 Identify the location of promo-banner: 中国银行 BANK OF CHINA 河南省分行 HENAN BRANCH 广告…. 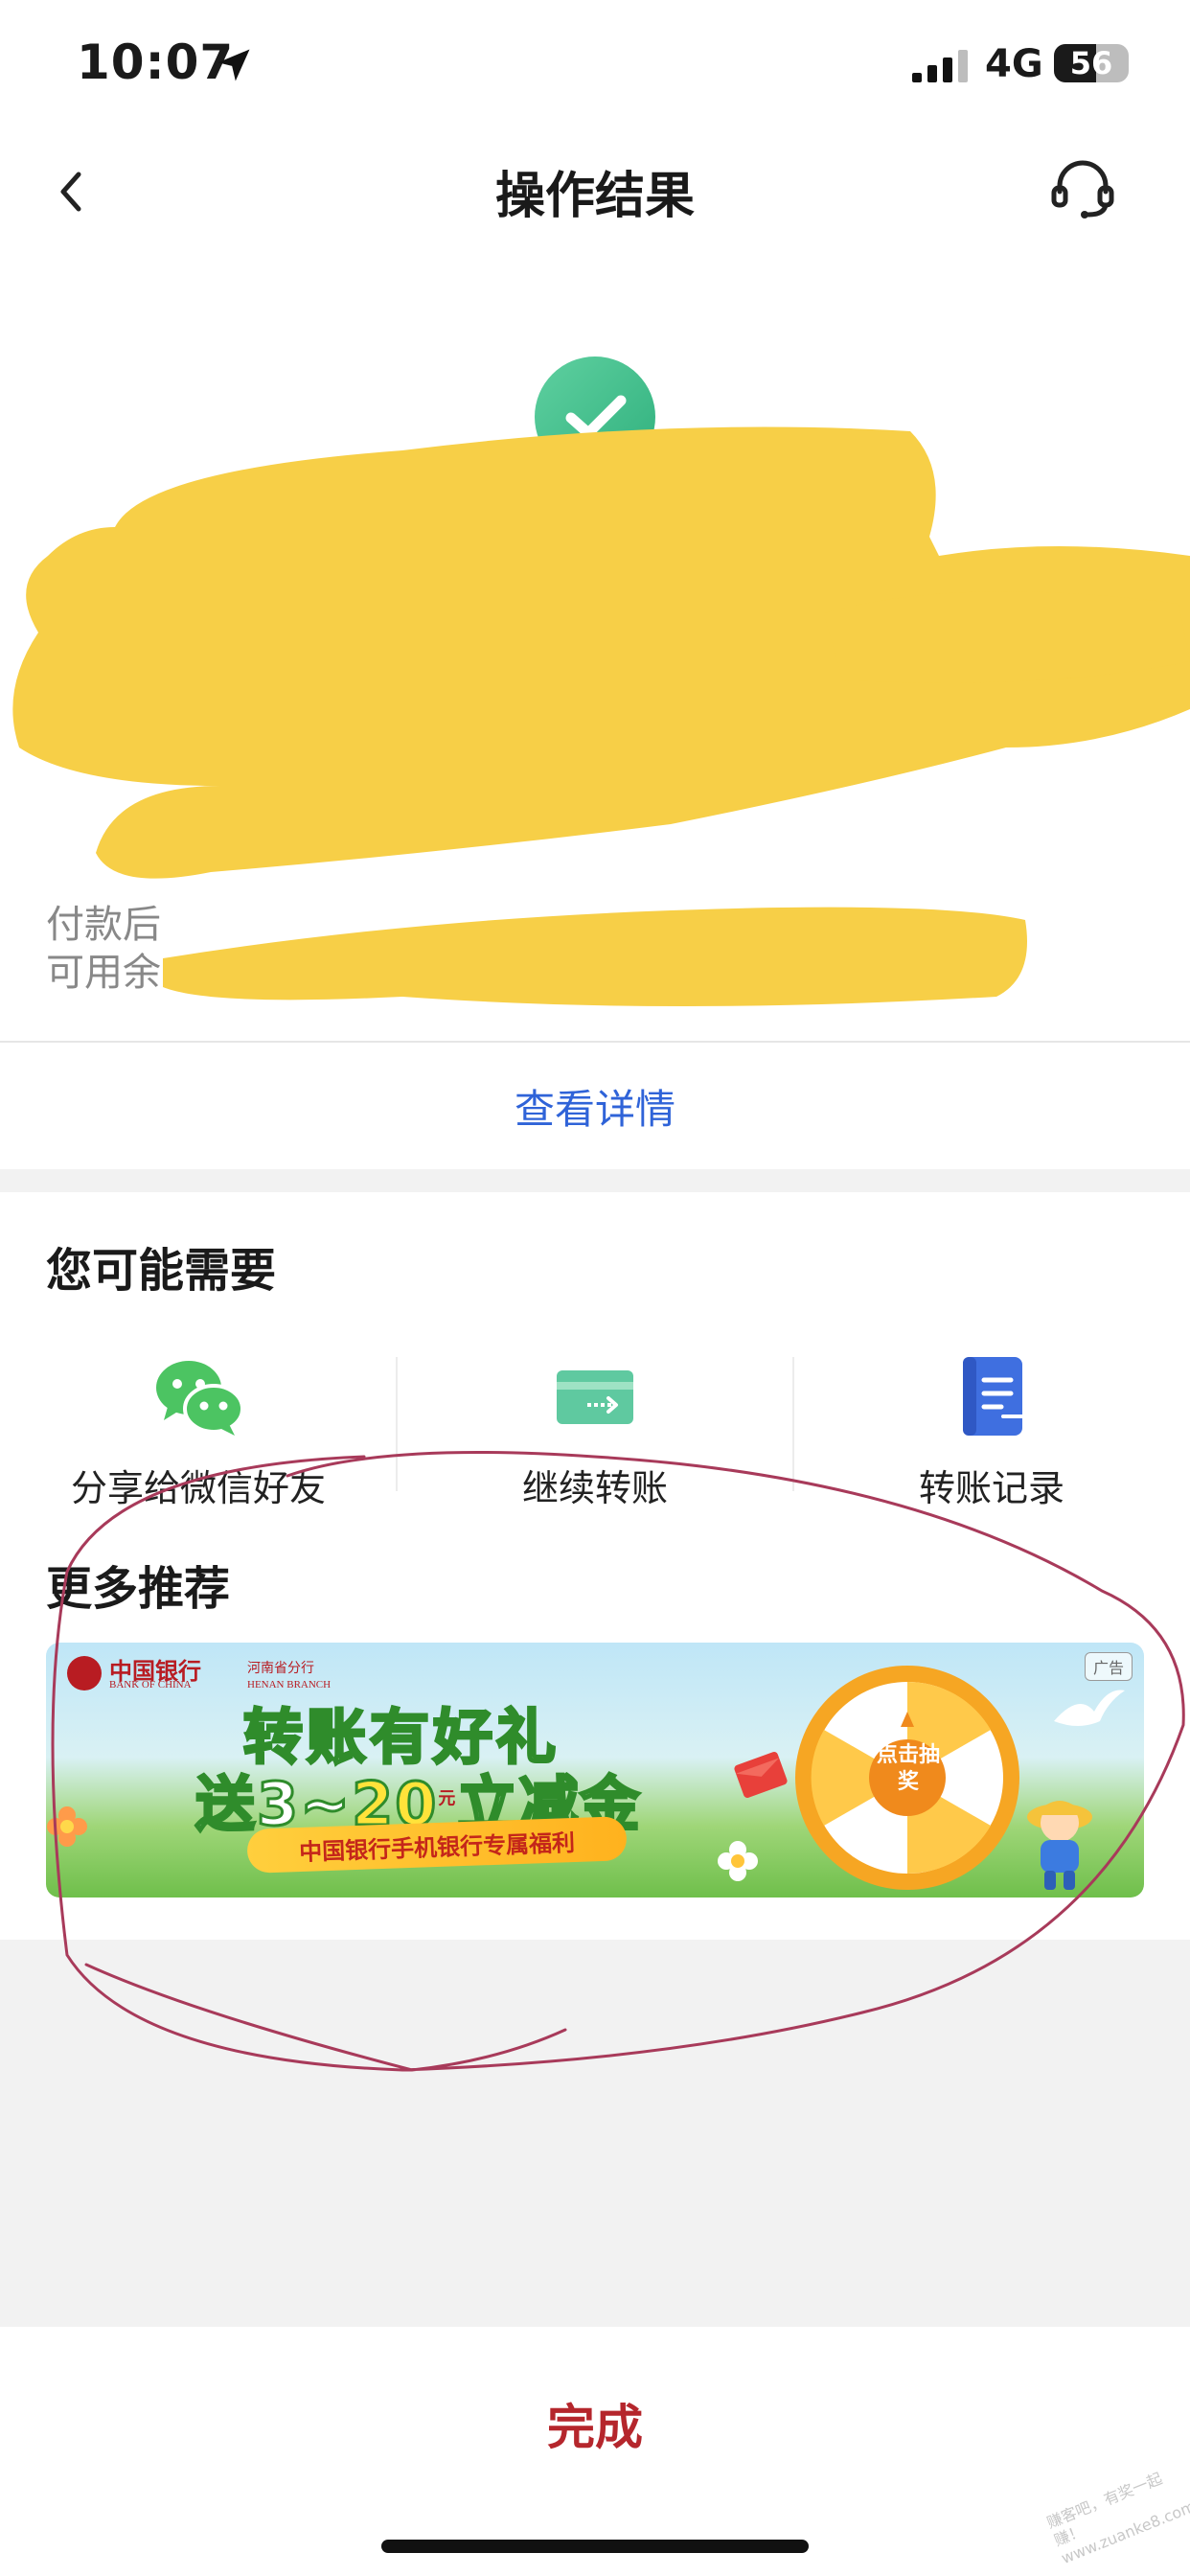
(595, 1770).